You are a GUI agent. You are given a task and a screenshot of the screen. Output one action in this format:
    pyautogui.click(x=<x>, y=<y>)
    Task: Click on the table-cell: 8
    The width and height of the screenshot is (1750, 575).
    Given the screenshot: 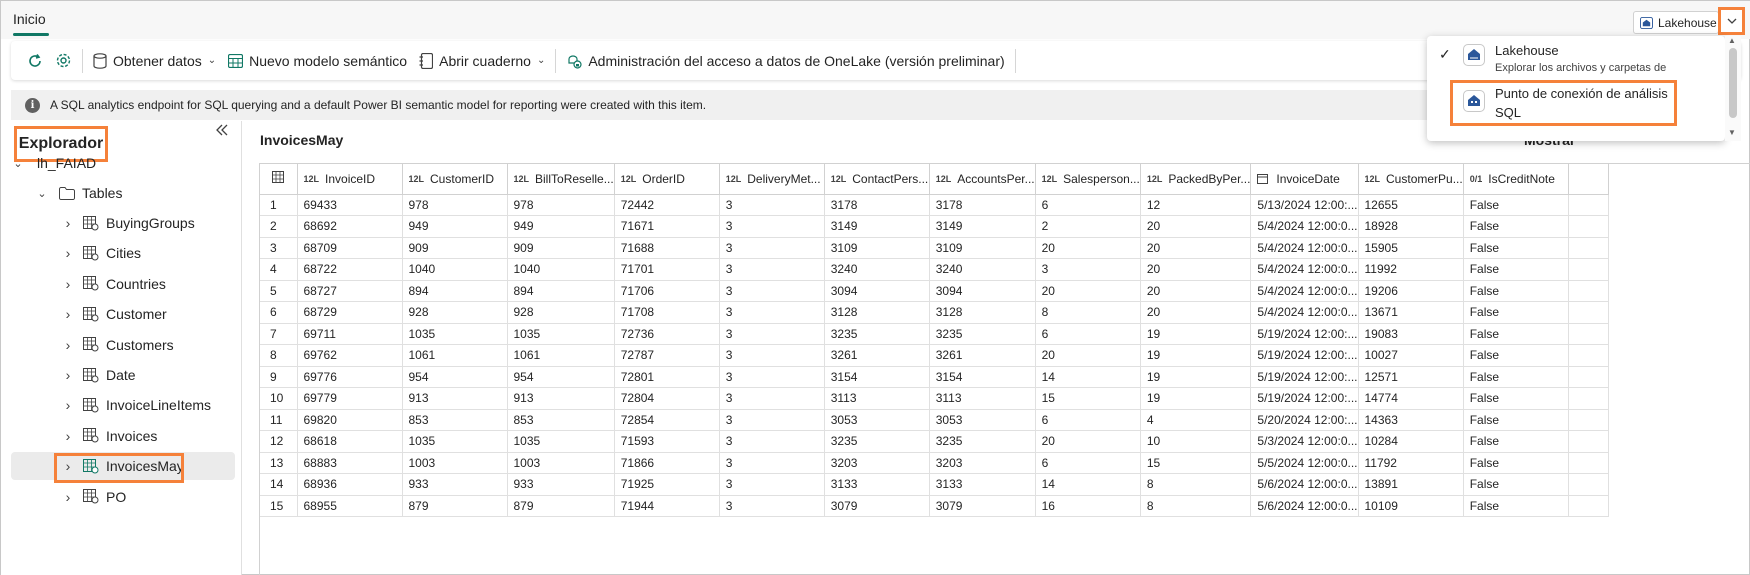 What is the action you would take?
    pyautogui.click(x=1196, y=484)
    